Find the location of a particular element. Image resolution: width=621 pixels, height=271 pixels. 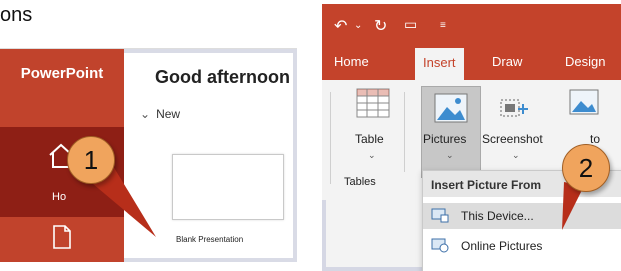

new-section-toggle: ⌄ New is located at coordinates (160, 114).